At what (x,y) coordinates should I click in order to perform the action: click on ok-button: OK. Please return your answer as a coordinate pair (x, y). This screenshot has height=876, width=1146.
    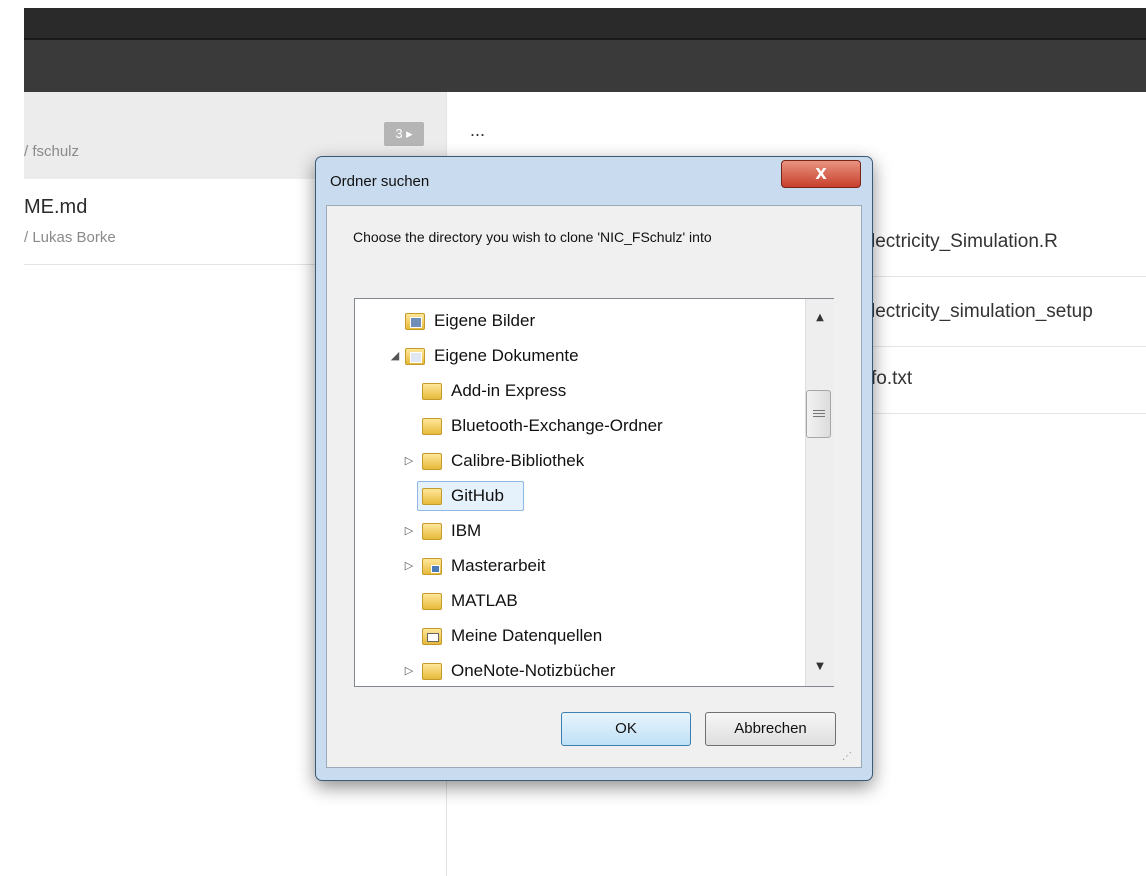
    Looking at the image, I should click on (626, 729).